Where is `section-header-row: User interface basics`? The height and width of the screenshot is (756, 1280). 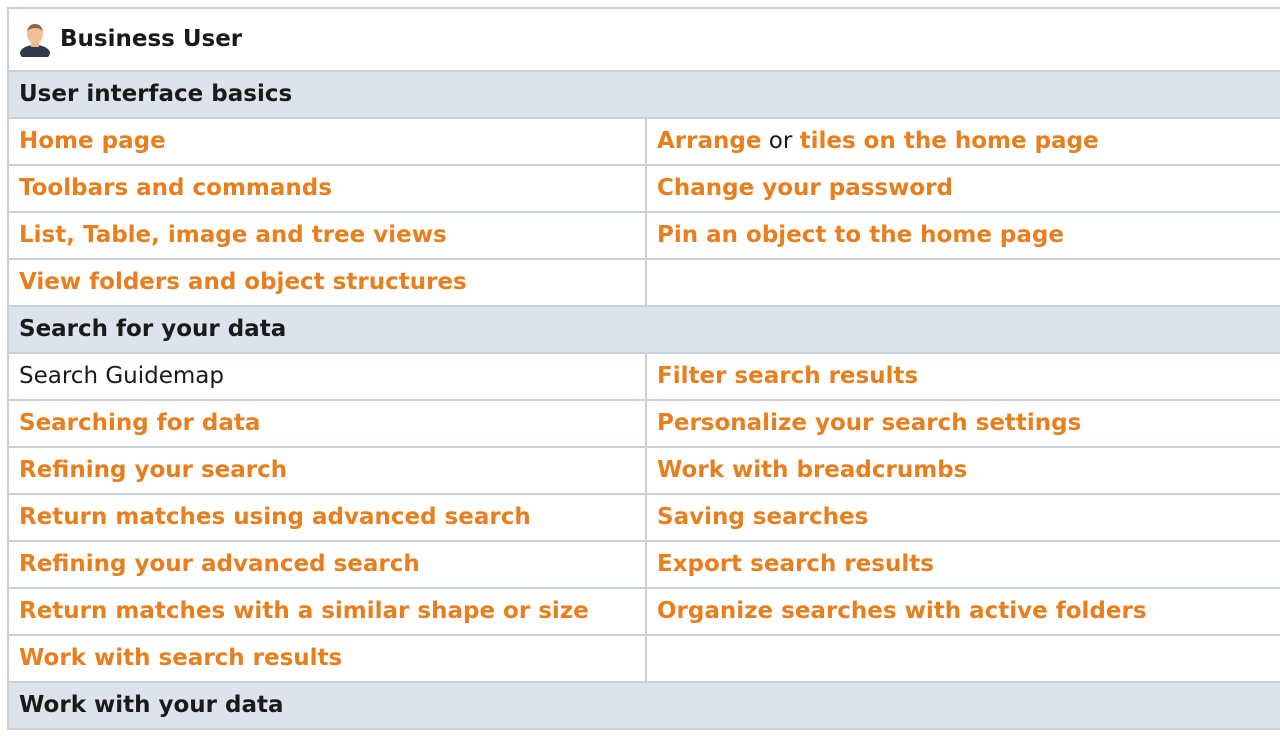 section-header-row: User interface basics is located at coordinates (643, 94).